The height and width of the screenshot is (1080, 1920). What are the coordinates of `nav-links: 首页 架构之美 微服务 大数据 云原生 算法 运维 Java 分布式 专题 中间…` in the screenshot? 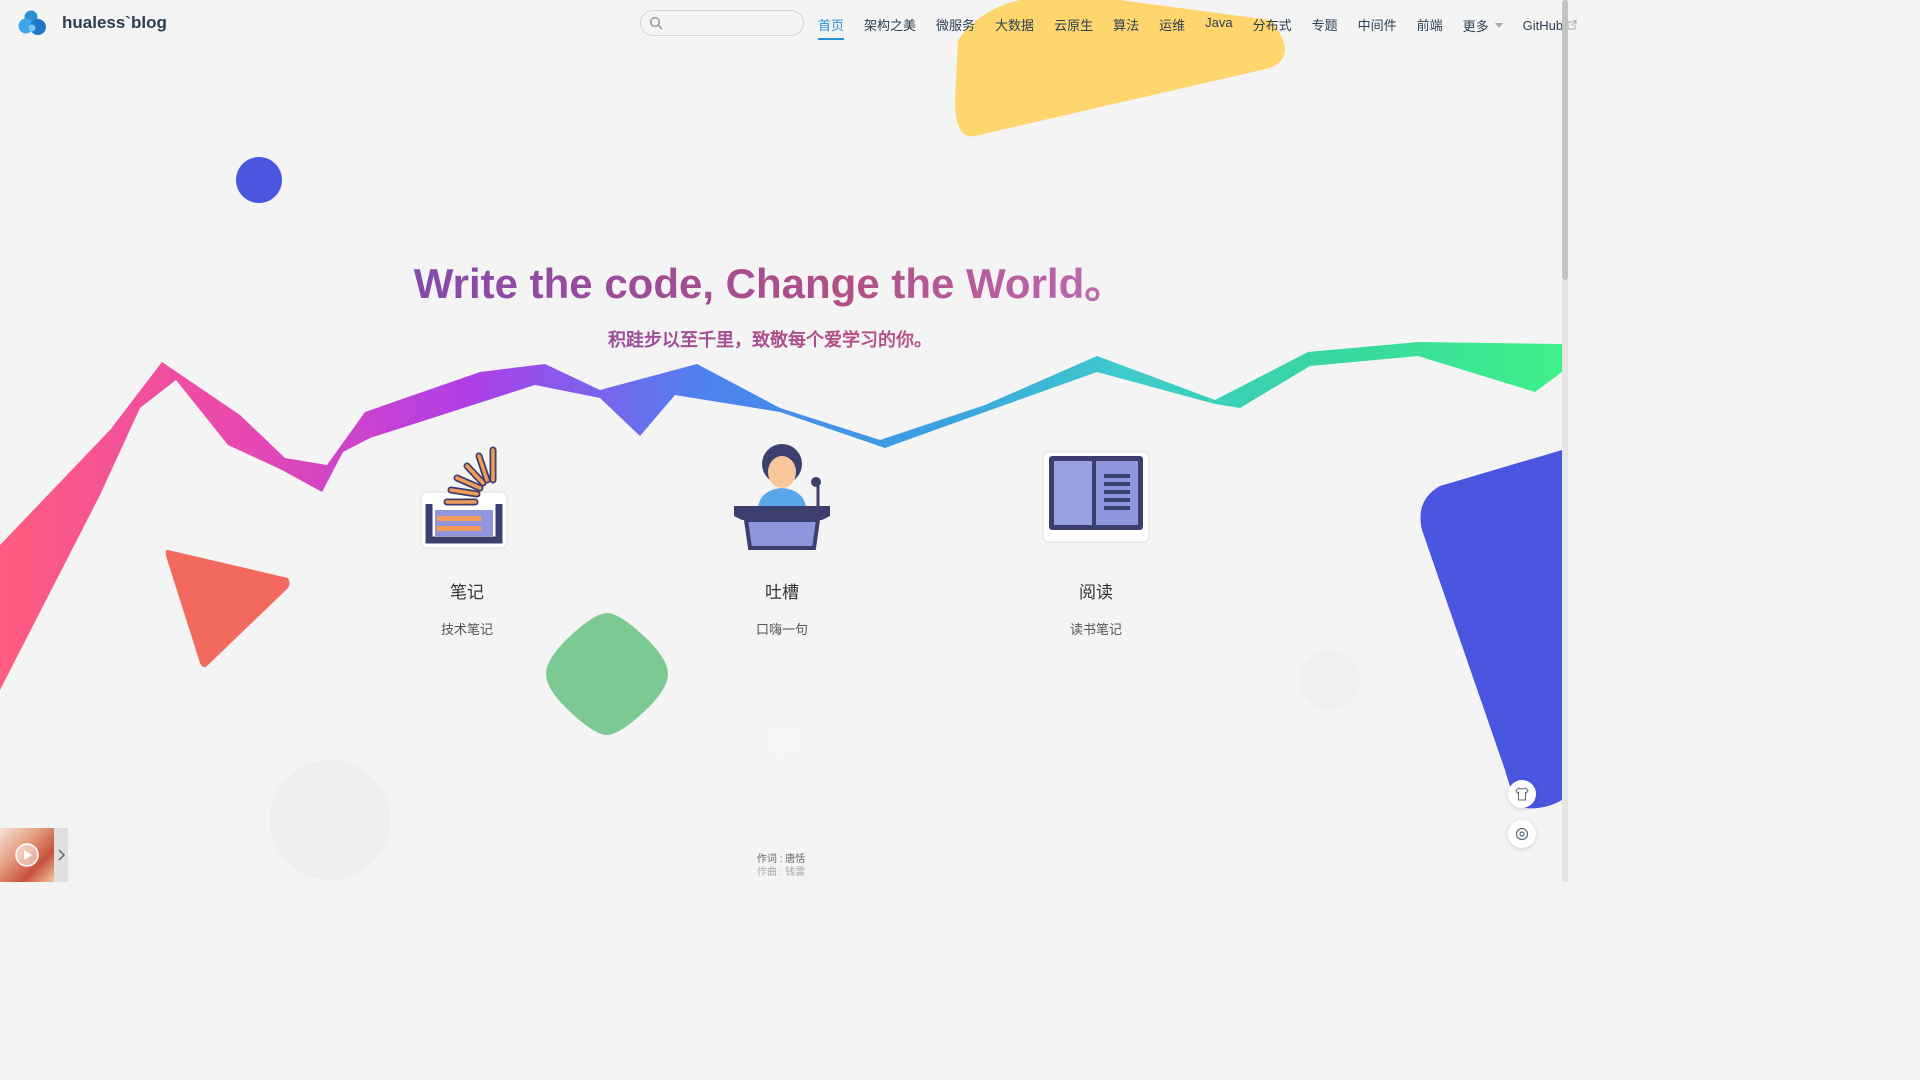 It's located at (1207, 27).